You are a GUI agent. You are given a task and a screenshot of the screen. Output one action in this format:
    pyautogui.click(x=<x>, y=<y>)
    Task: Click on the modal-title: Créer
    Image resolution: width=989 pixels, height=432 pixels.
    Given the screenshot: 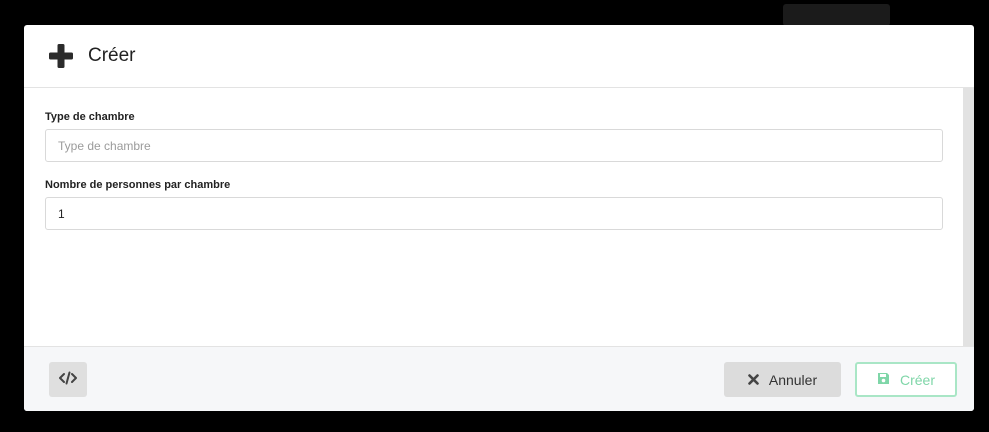 What is the action you would take?
    pyautogui.click(x=112, y=55)
    